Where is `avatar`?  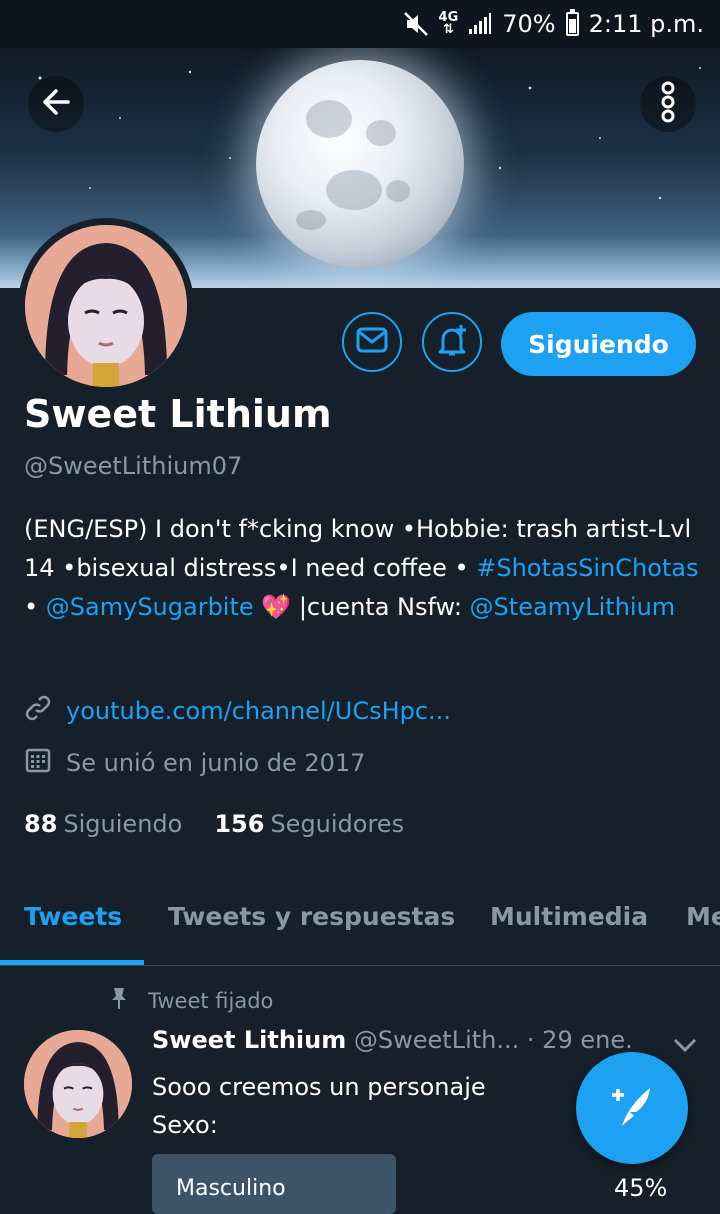 avatar is located at coordinates (106, 306).